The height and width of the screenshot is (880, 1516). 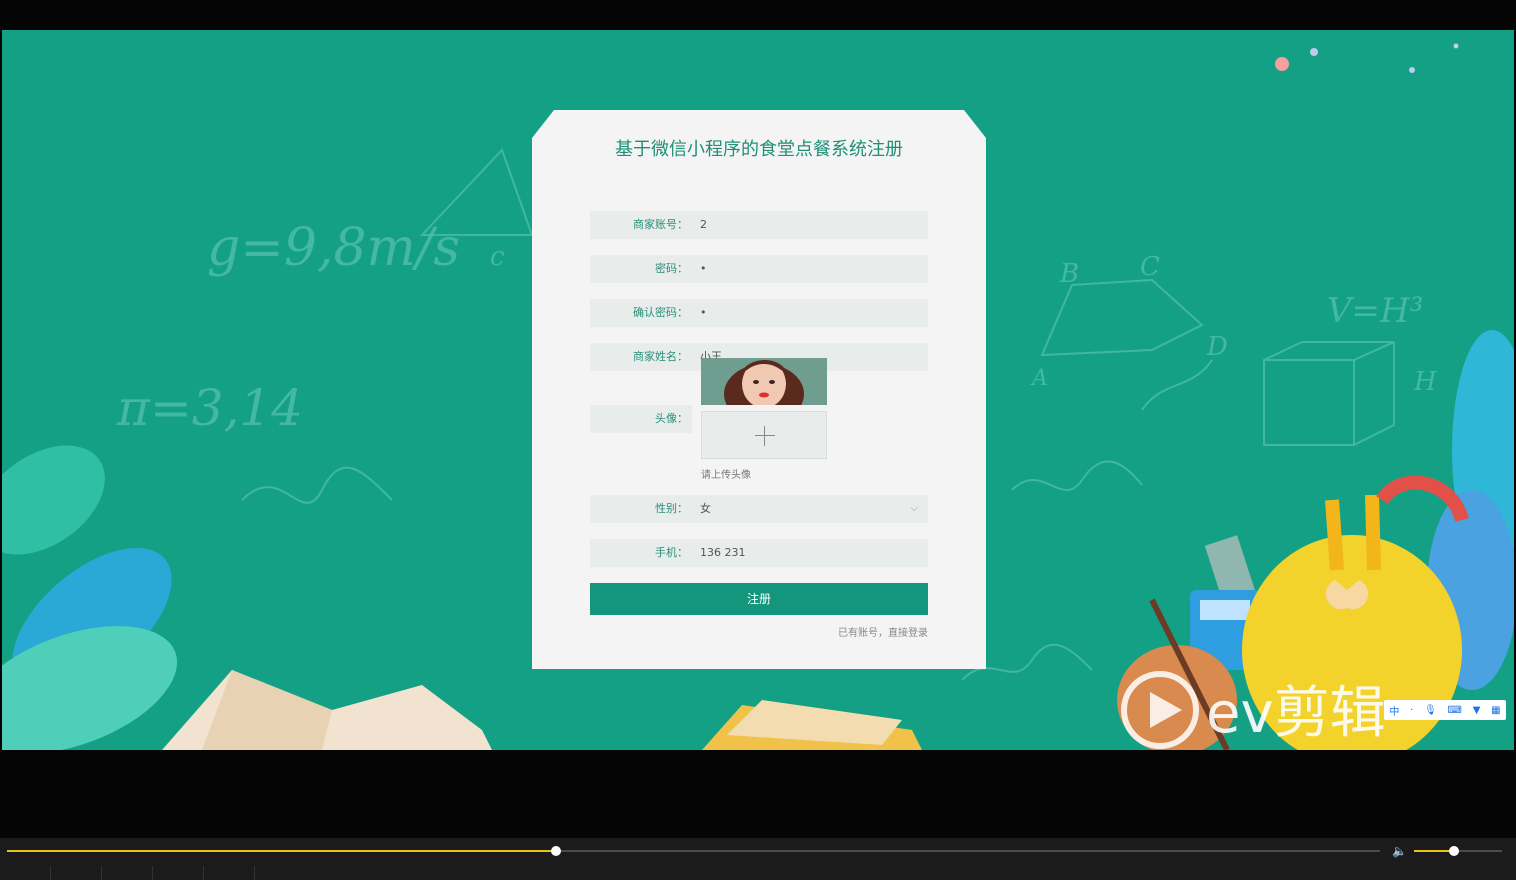 I want to click on control-tabs, so click(x=127, y=873).